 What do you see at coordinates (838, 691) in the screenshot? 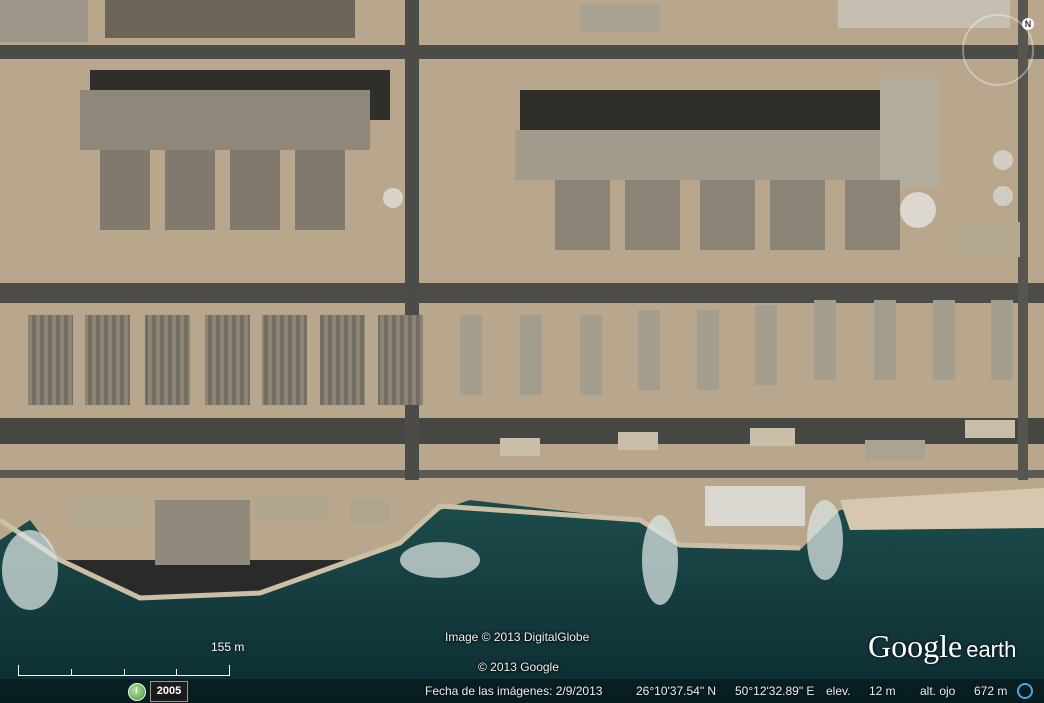
I see `elevation-label: elev.` at bounding box center [838, 691].